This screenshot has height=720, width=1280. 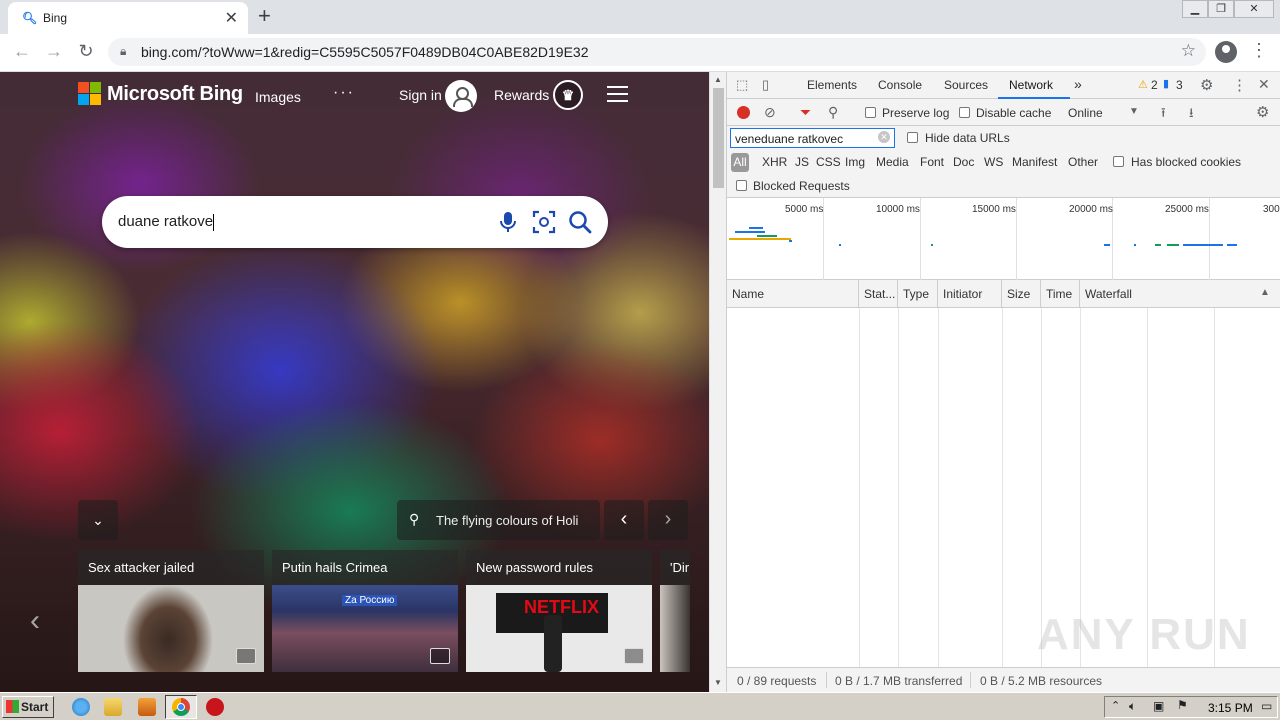 I want to click on hide-data-urls-checkbox, so click(x=912, y=137).